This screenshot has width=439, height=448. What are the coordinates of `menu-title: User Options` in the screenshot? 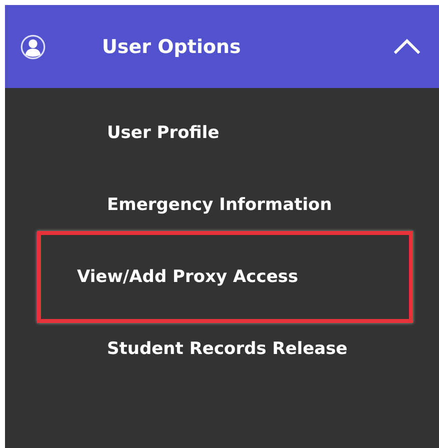 It's located at (172, 47).